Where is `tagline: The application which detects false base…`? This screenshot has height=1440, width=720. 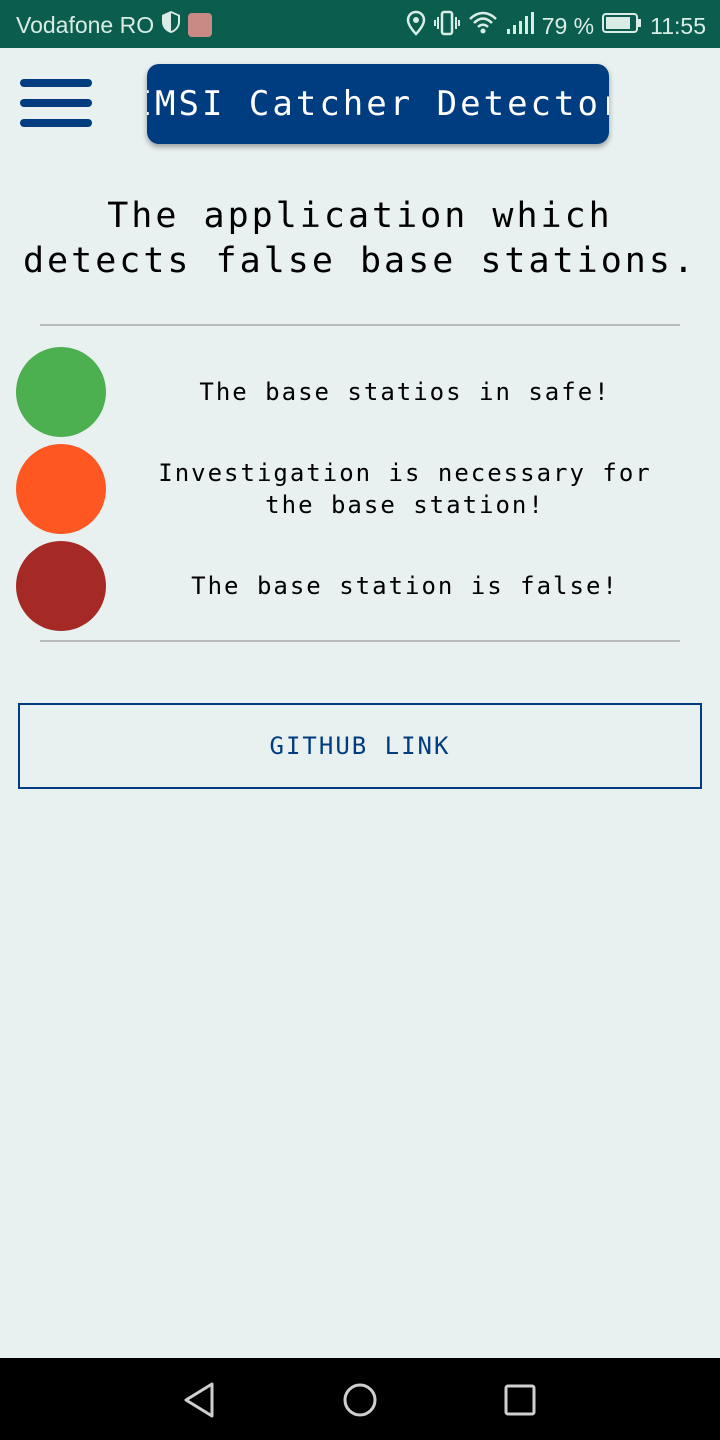 tagline: The application which detects false base… is located at coordinates (359, 238).